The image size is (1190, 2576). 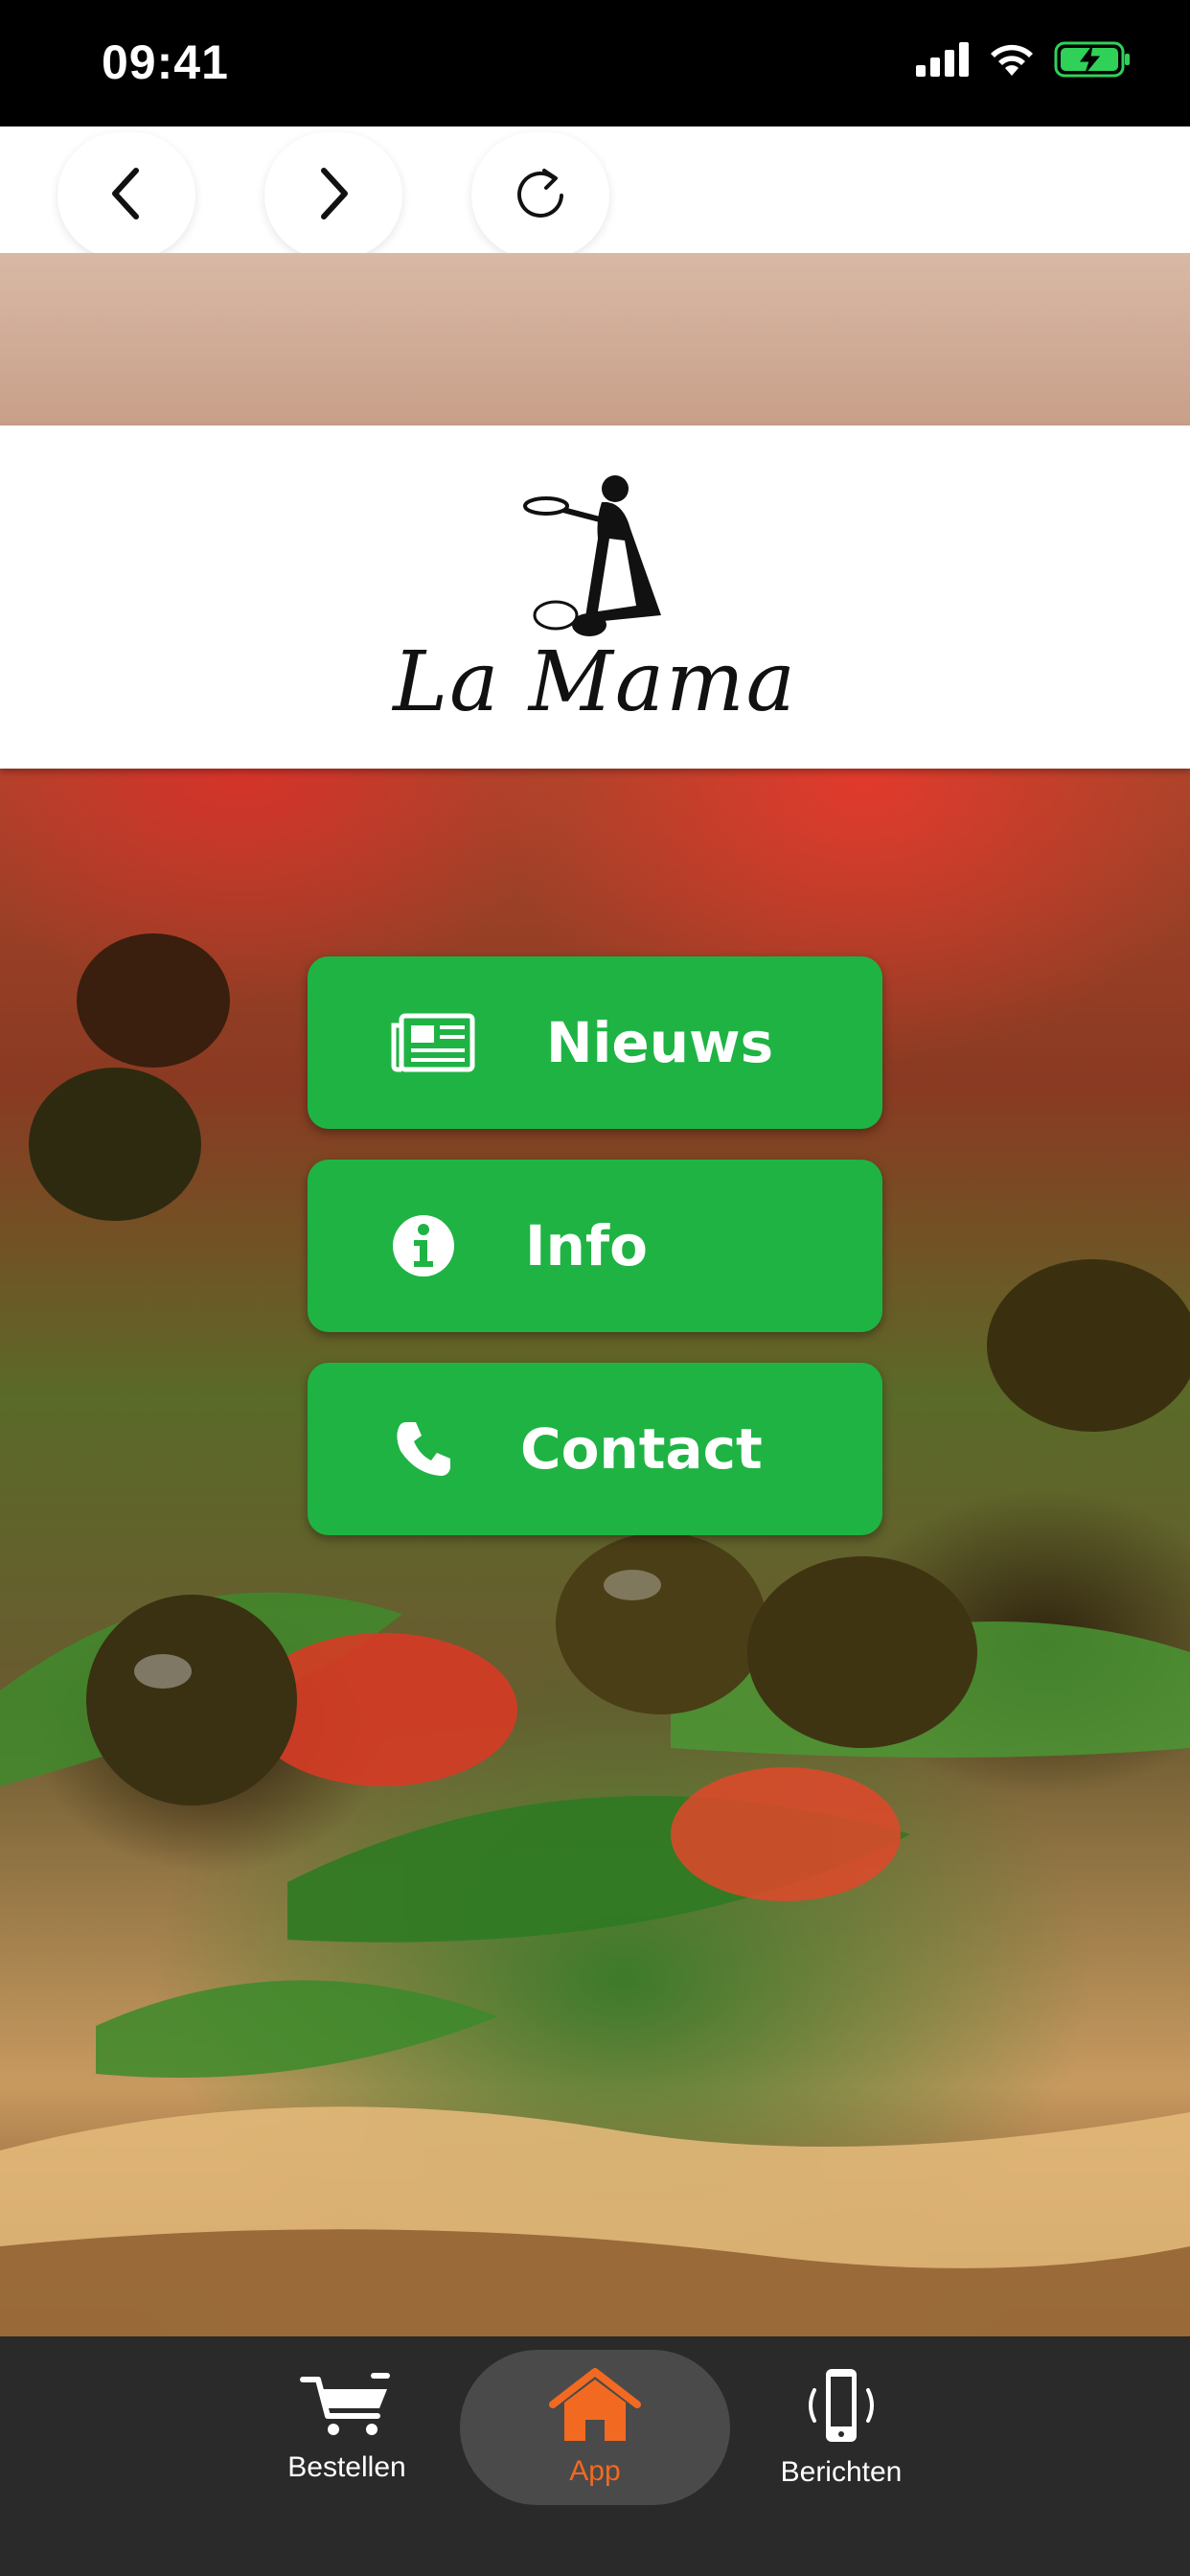 I want to click on tab-app: App, so click(x=595, y=2427).